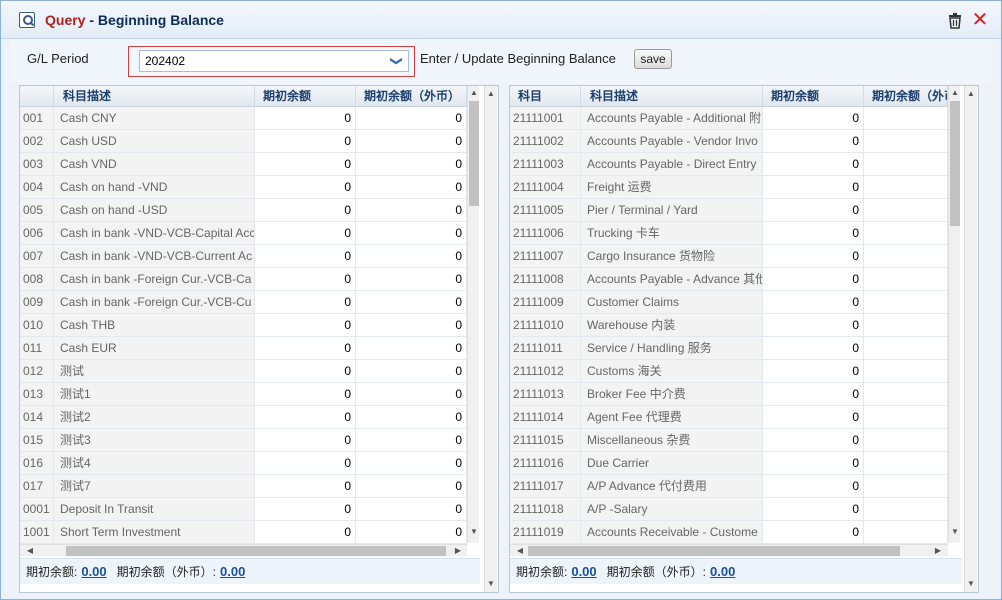 The height and width of the screenshot is (600, 1002). What do you see at coordinates (729, 417) in the screenshot?
I see `table-row: 21111014 Agent Fee 代理费 0` at bounding box center [729, 417].